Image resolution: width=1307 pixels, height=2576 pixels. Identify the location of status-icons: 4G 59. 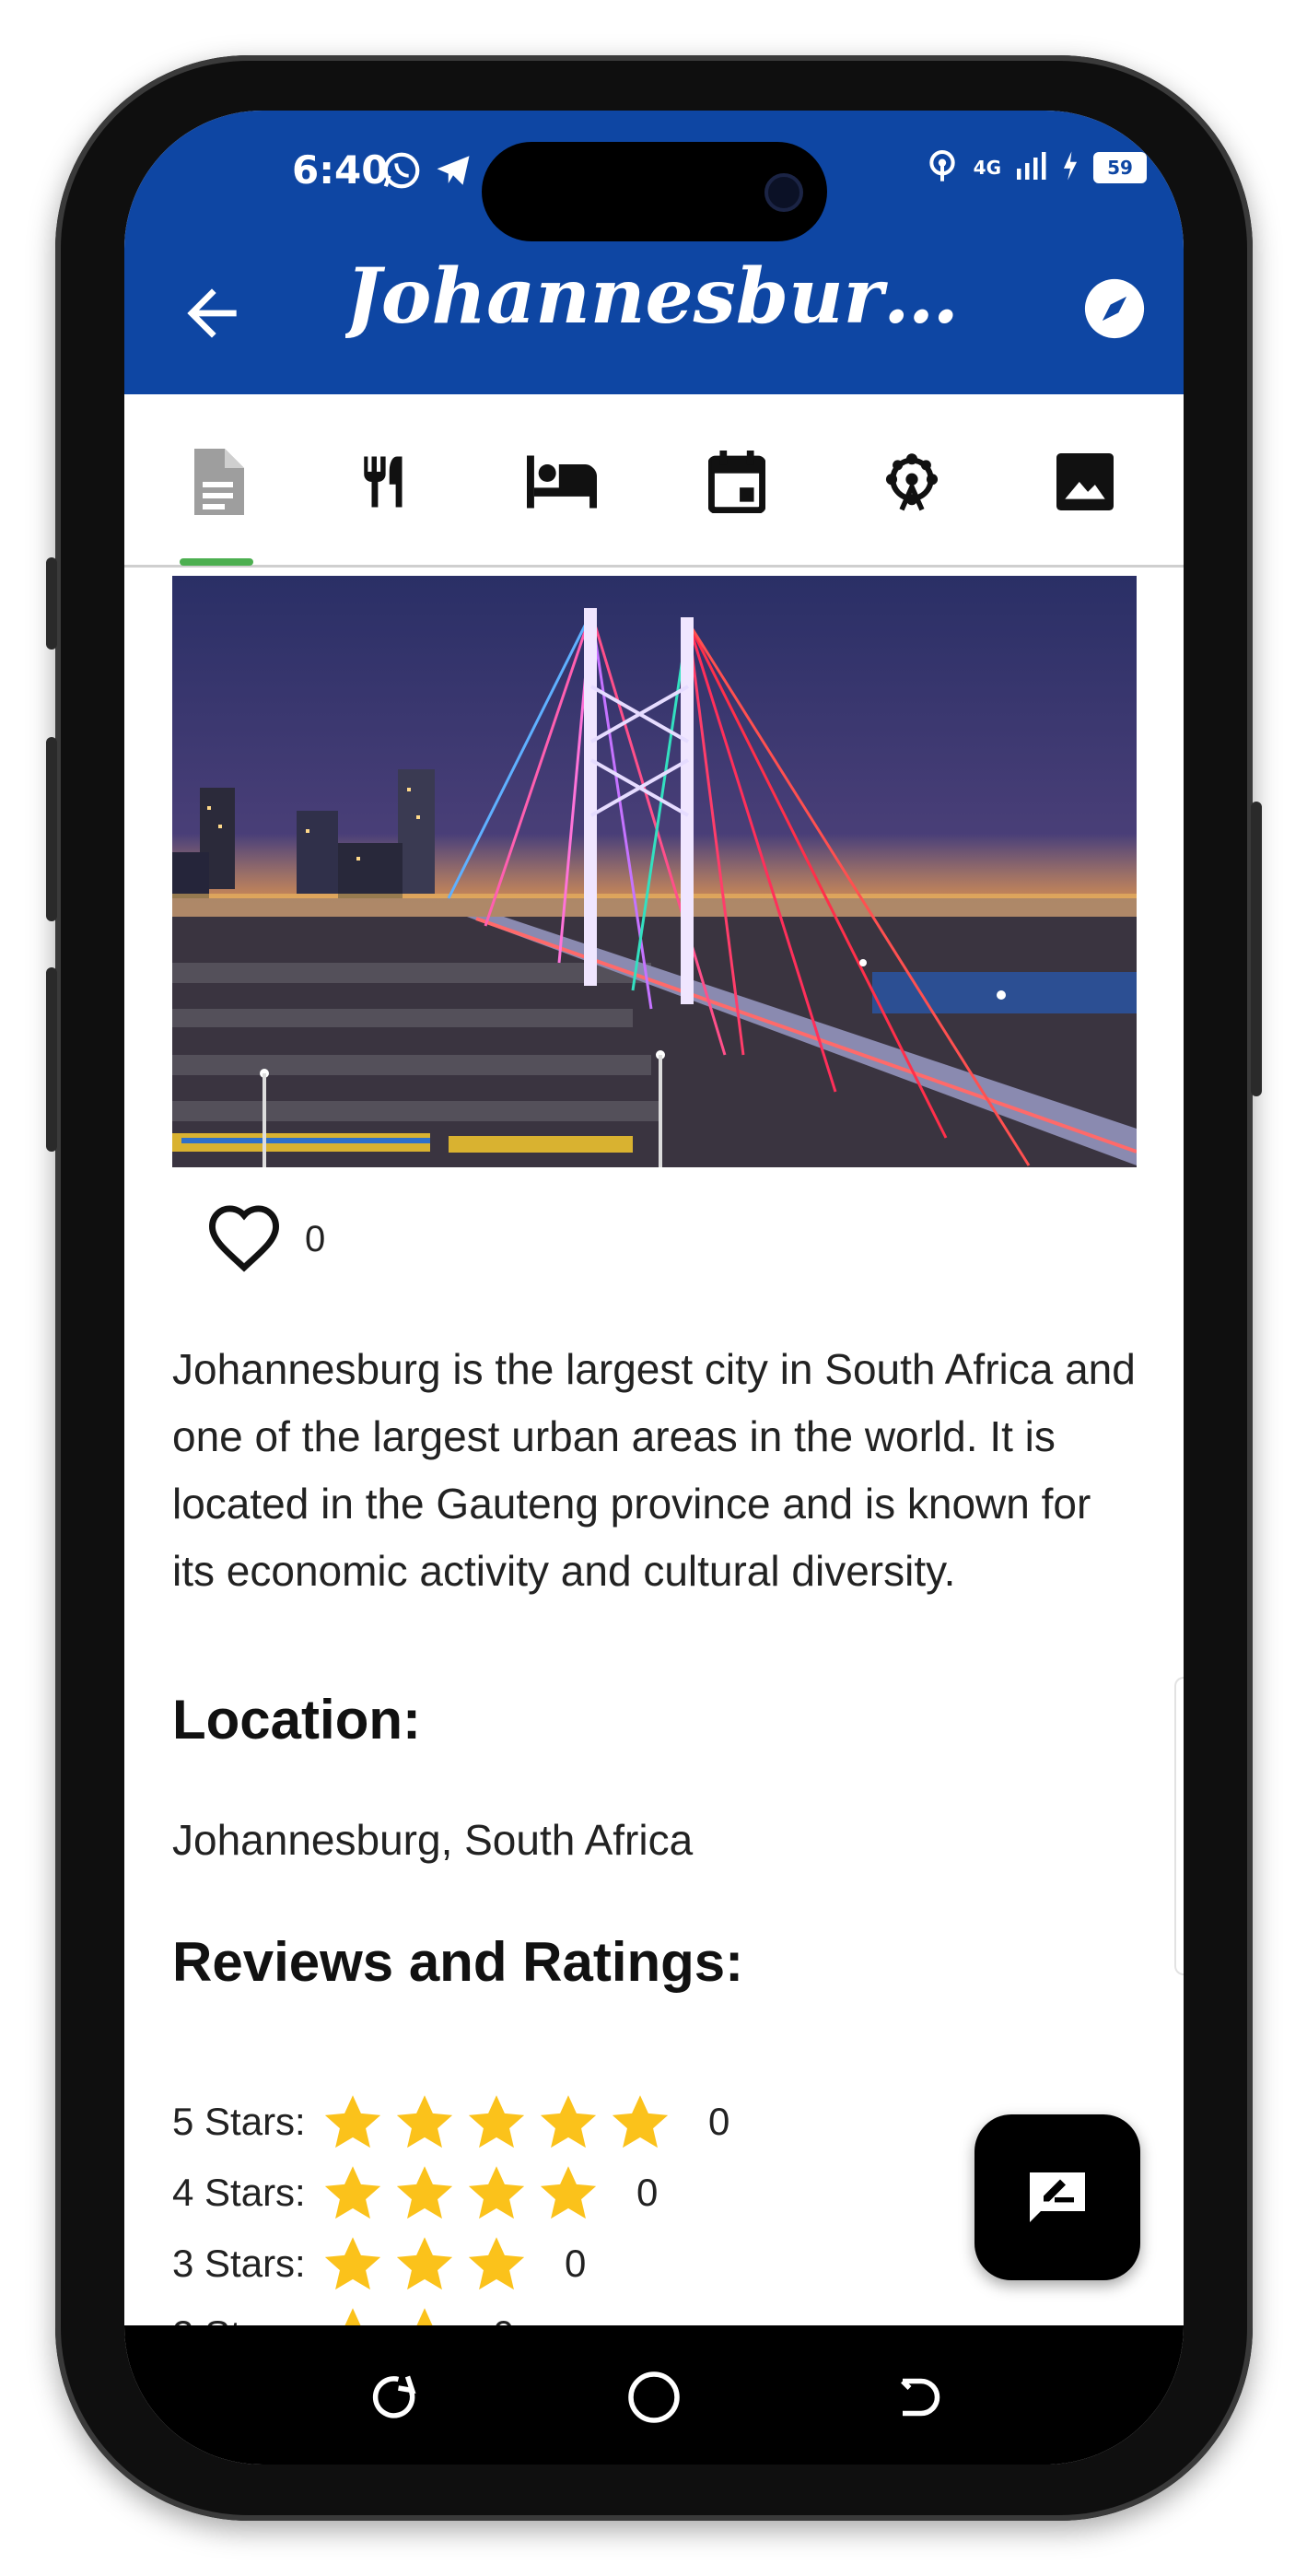
(1035, 167).